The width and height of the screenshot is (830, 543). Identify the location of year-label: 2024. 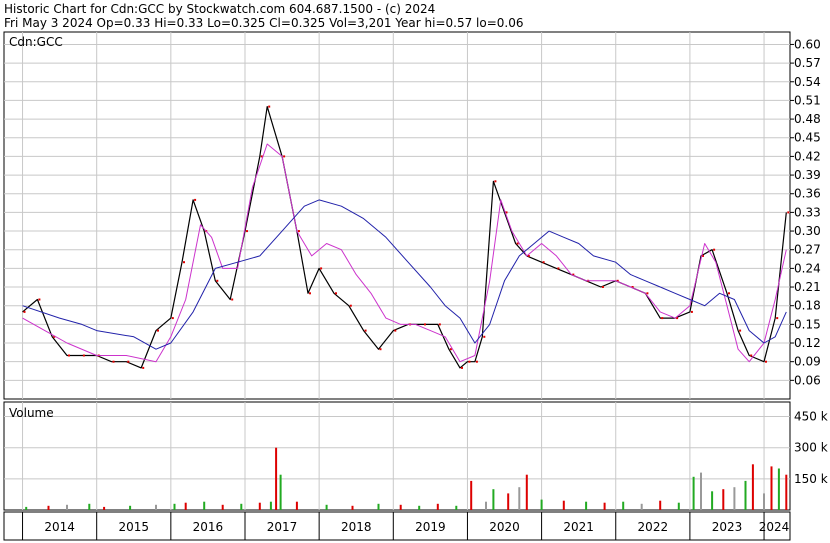
(774, 527).